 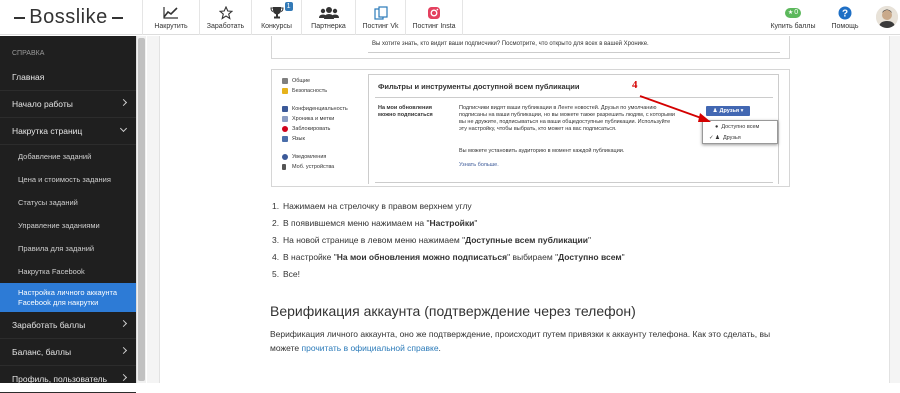 What do you see at coordinates (117, 17) in the screenshot?
I see `logo-dash-right` at bounding box center [117, 17].